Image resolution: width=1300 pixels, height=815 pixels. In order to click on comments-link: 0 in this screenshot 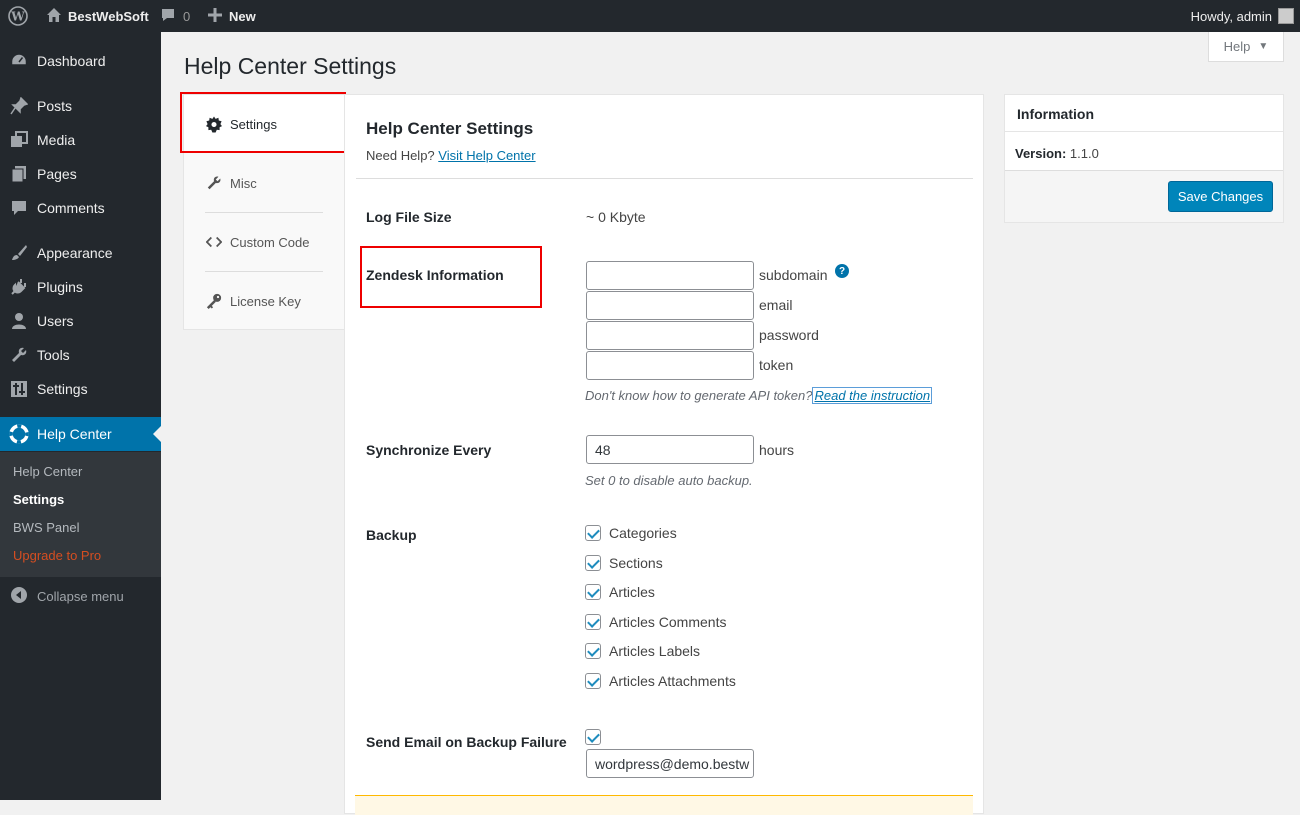, I will do `click(175, 16)`.